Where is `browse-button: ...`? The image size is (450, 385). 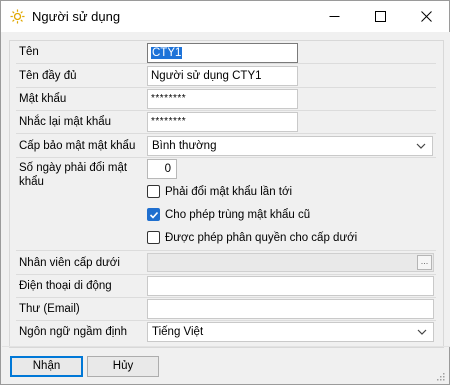
browse-button: ... is located at coordinates (424, 262).